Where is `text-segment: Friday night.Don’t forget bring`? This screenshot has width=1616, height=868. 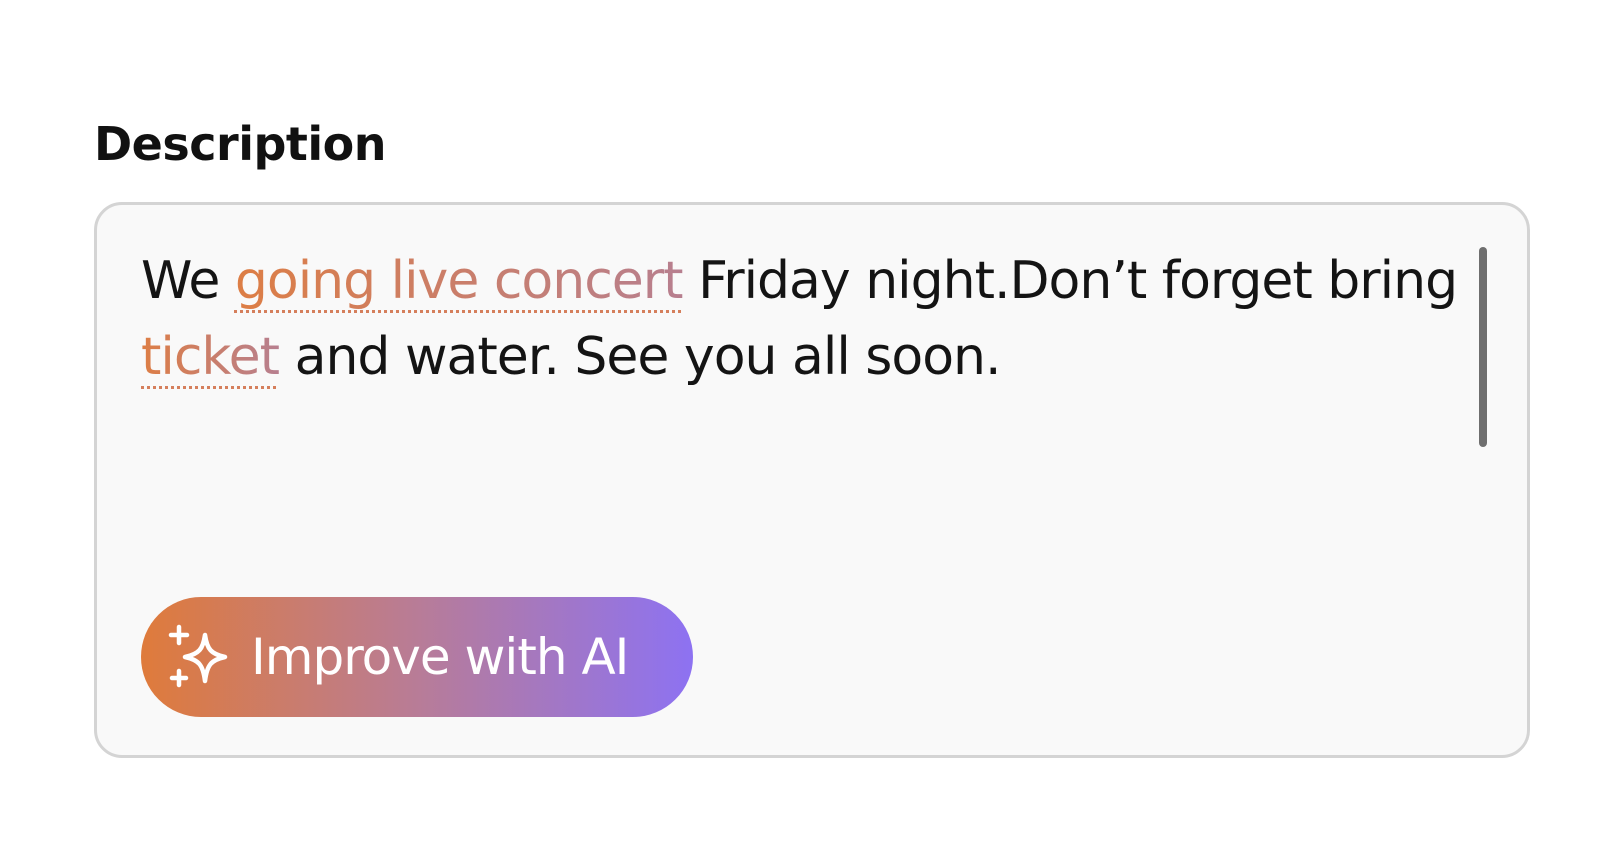 text-segment: Friday night.Don’t forget bring is located at coordinates (1070, 281).